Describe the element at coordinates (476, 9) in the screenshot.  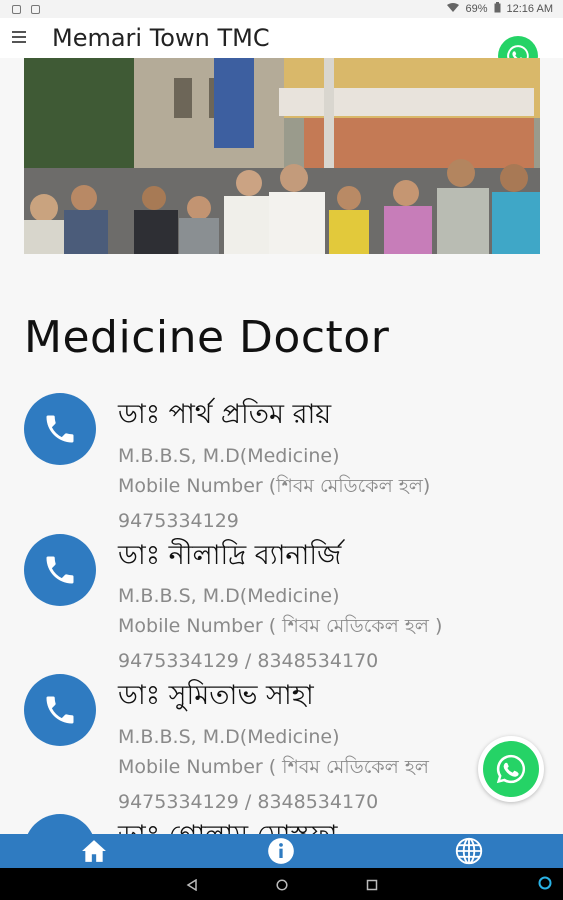
I see `battery-percent: 69%` at that location.